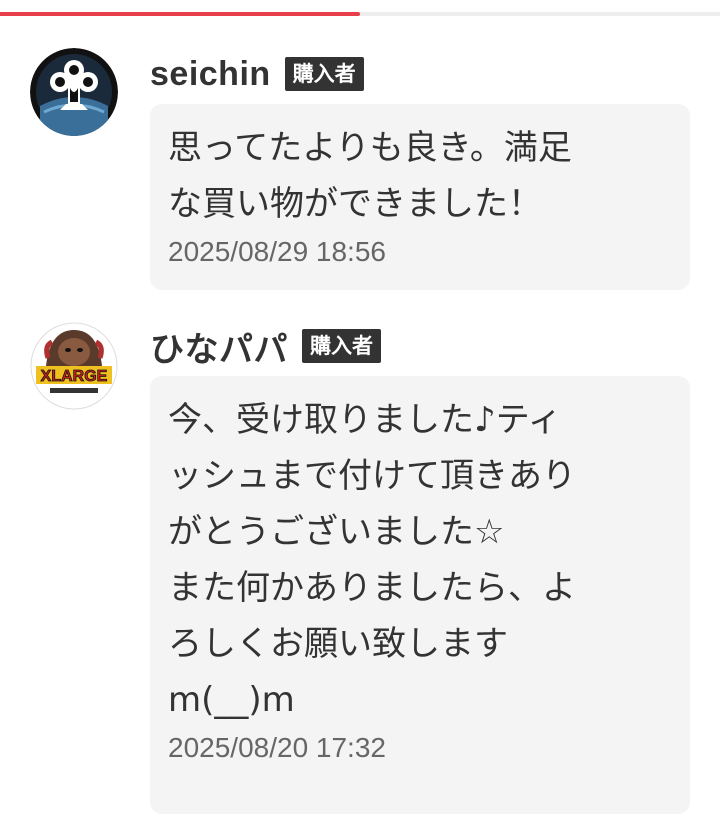  I want to click on reviewer-name-row: ひなパパ 購入者, so click(265, 347).